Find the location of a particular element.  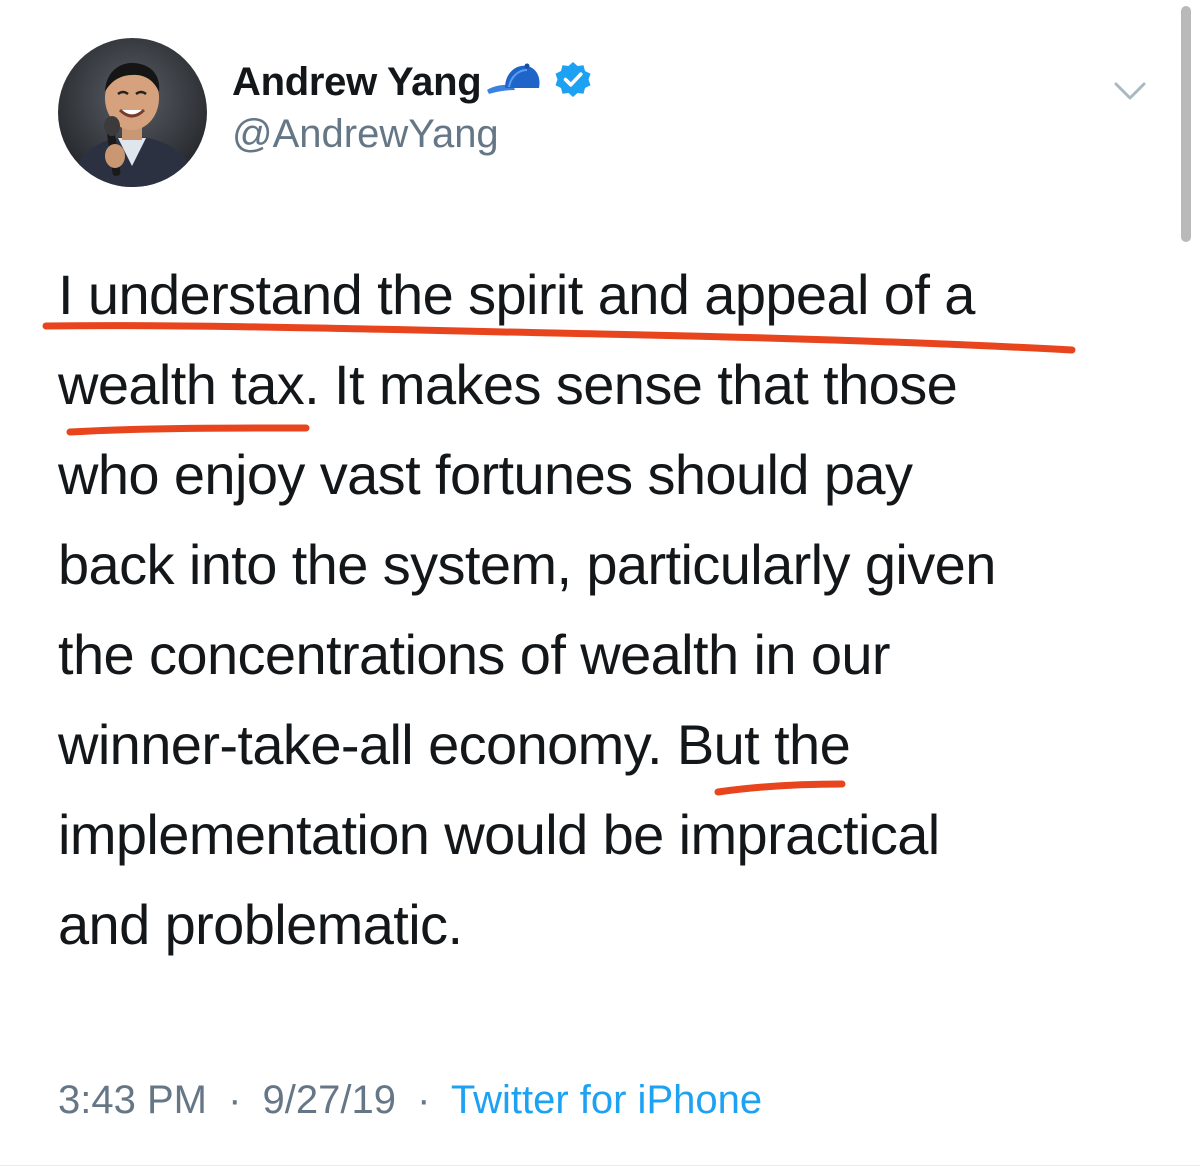

chevron-down-icon is located at coordinates (1130, 91).